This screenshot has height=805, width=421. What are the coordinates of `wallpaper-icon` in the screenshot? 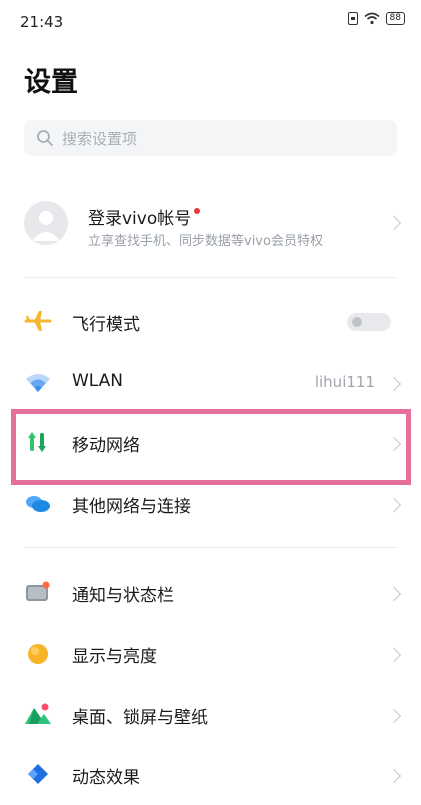 It's located at (38, 713).